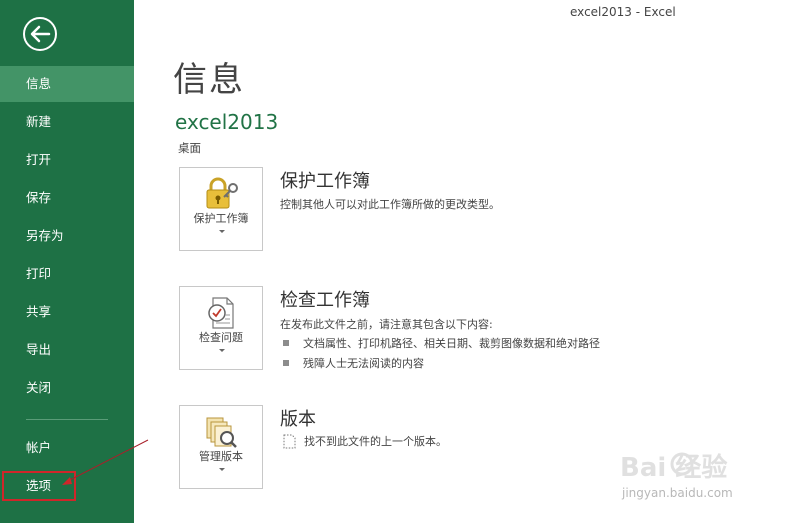  Describe the element at coordinates (289, 441) in the screenshot. I see `document-dotted-icon` at that location.